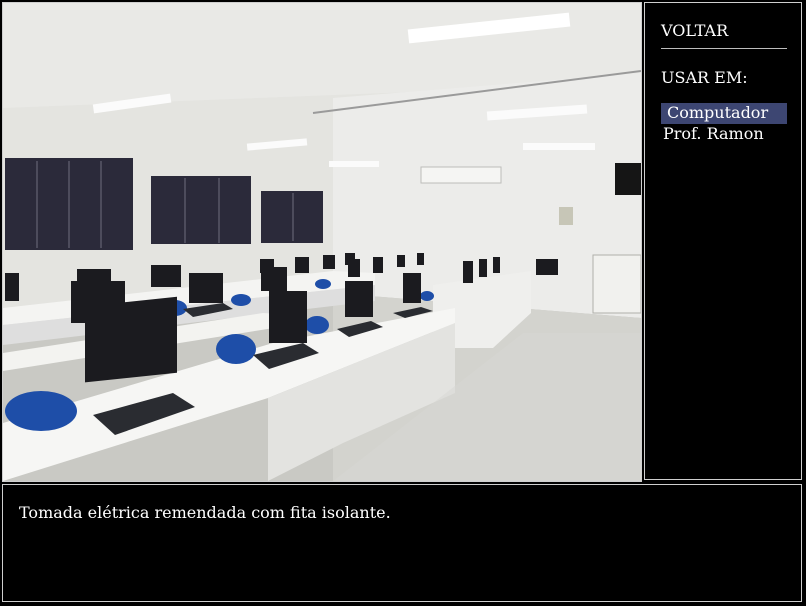 The width and height of the screenshot is (806, 606). Describe the element at coordinates (724, 48) in the screenshot. I see `menu-divider` at that location.